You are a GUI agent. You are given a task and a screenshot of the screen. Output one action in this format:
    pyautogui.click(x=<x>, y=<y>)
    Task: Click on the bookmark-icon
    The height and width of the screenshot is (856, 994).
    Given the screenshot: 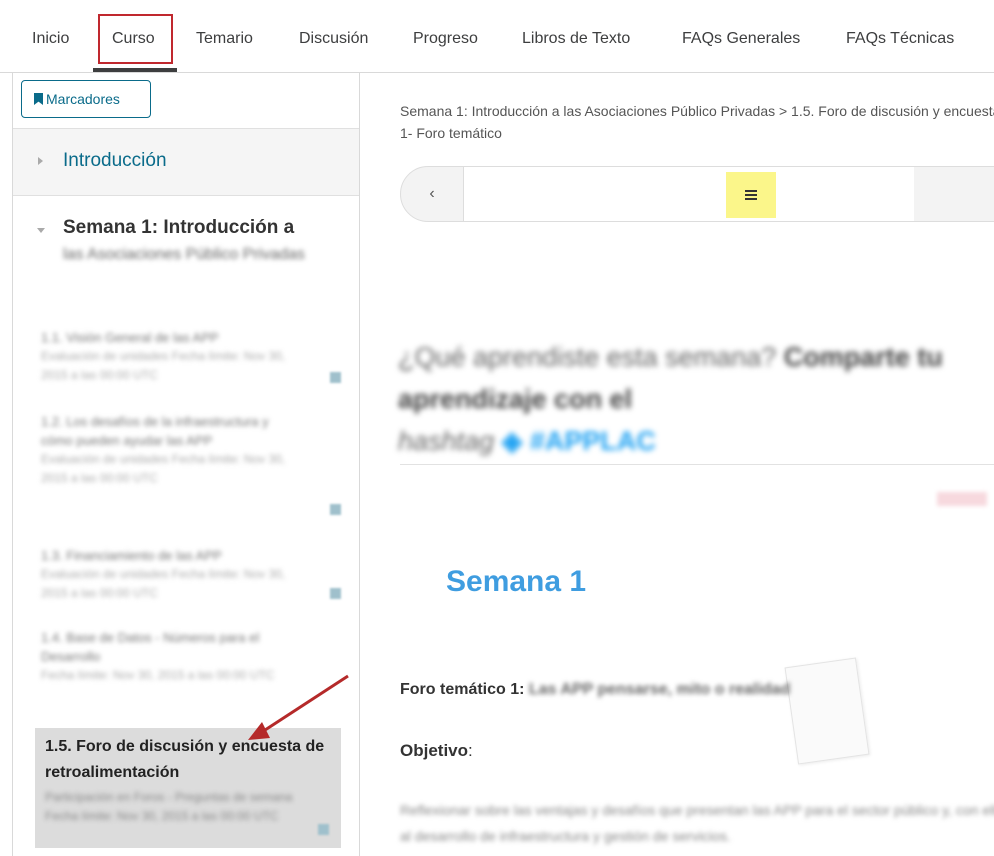 What is the action you would take?
    pyautogui.click(x=38, y=99)
    